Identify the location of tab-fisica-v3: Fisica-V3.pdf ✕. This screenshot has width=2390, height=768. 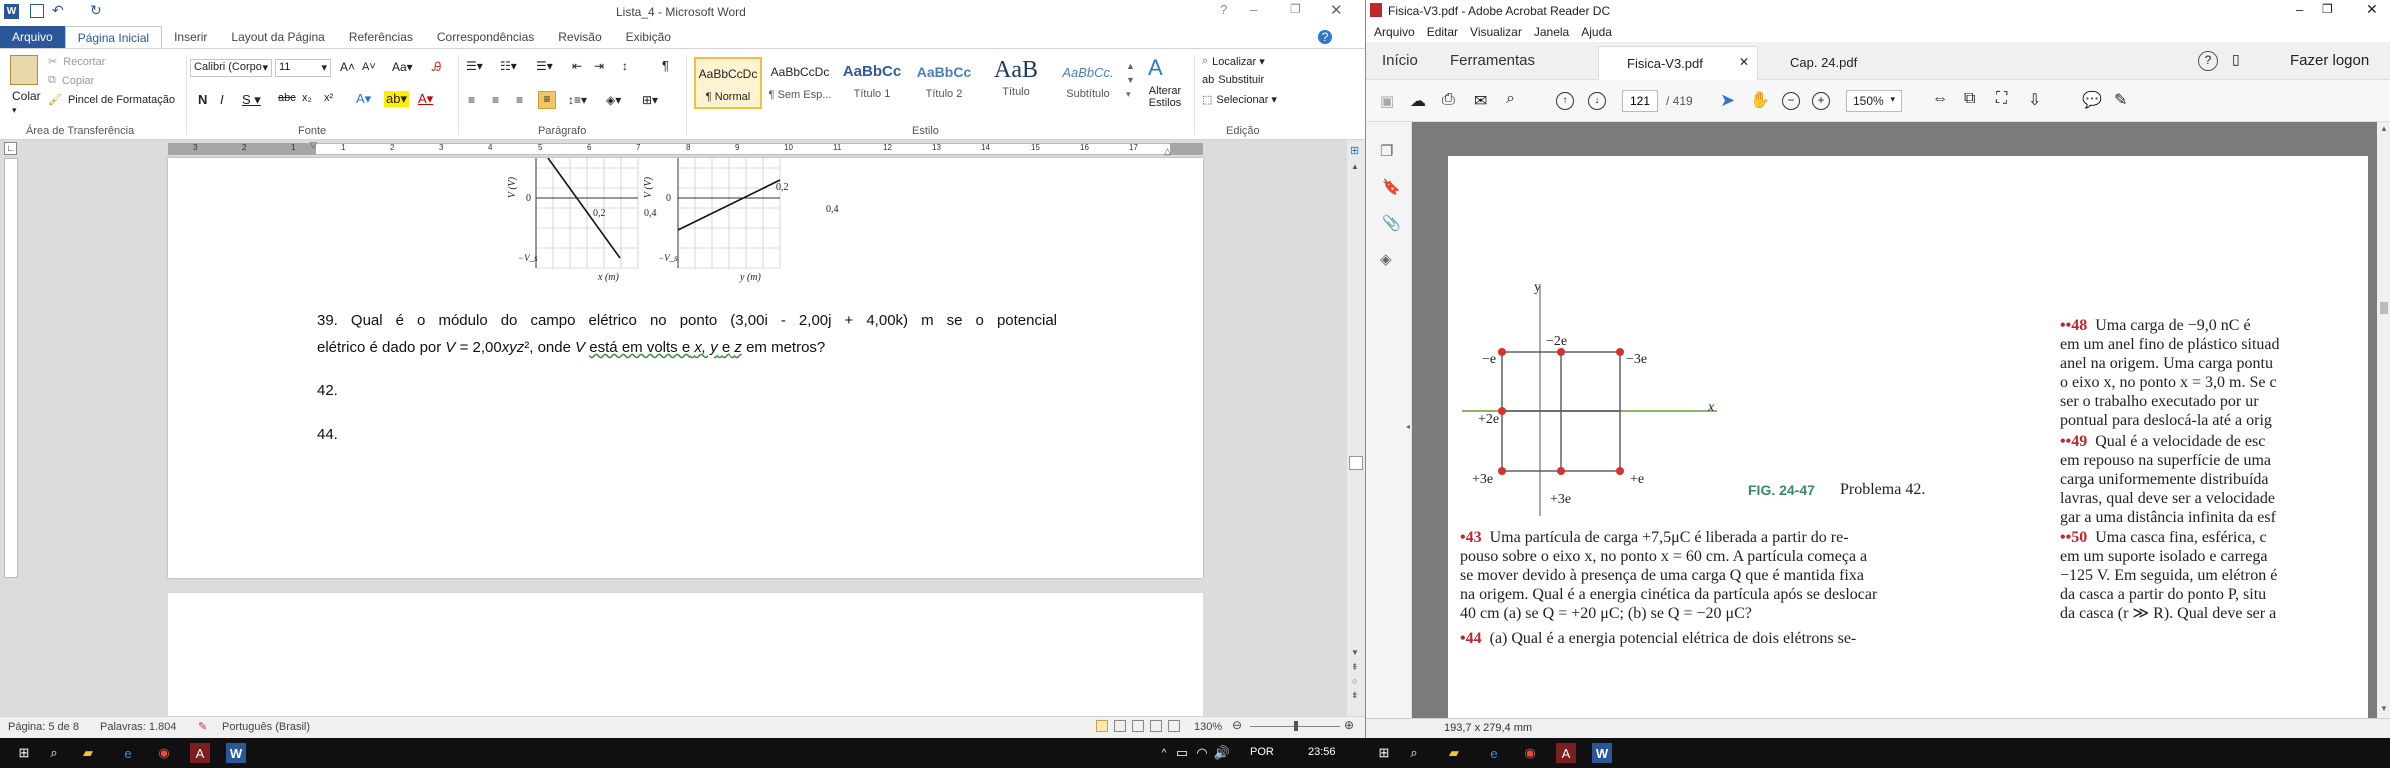
(1678, 63).